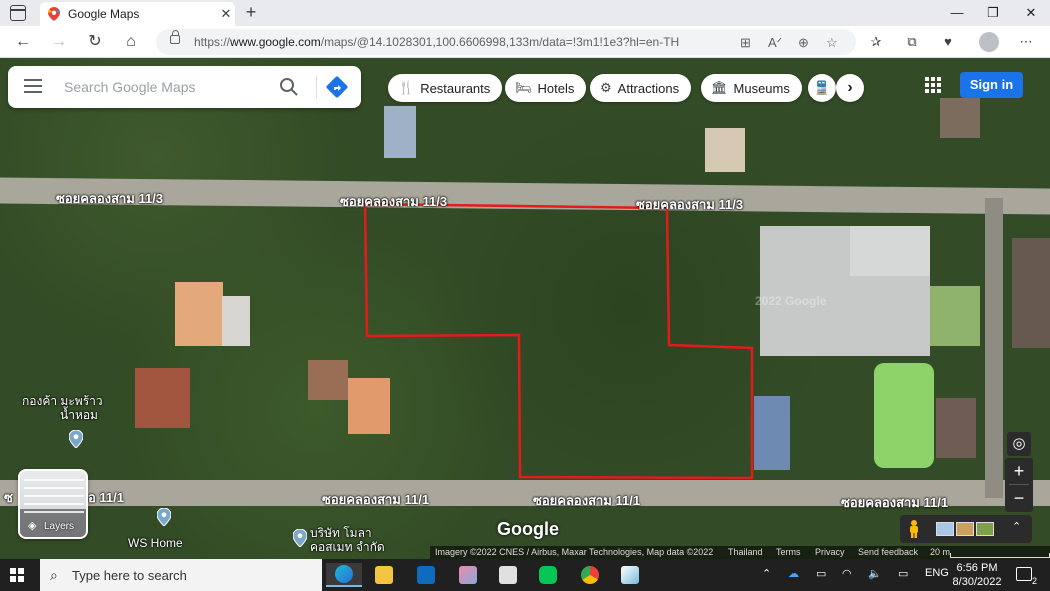 The height and width of the screenshot is (591, 1050). I want to click on map-thumbnail-default, so click(945, 529).